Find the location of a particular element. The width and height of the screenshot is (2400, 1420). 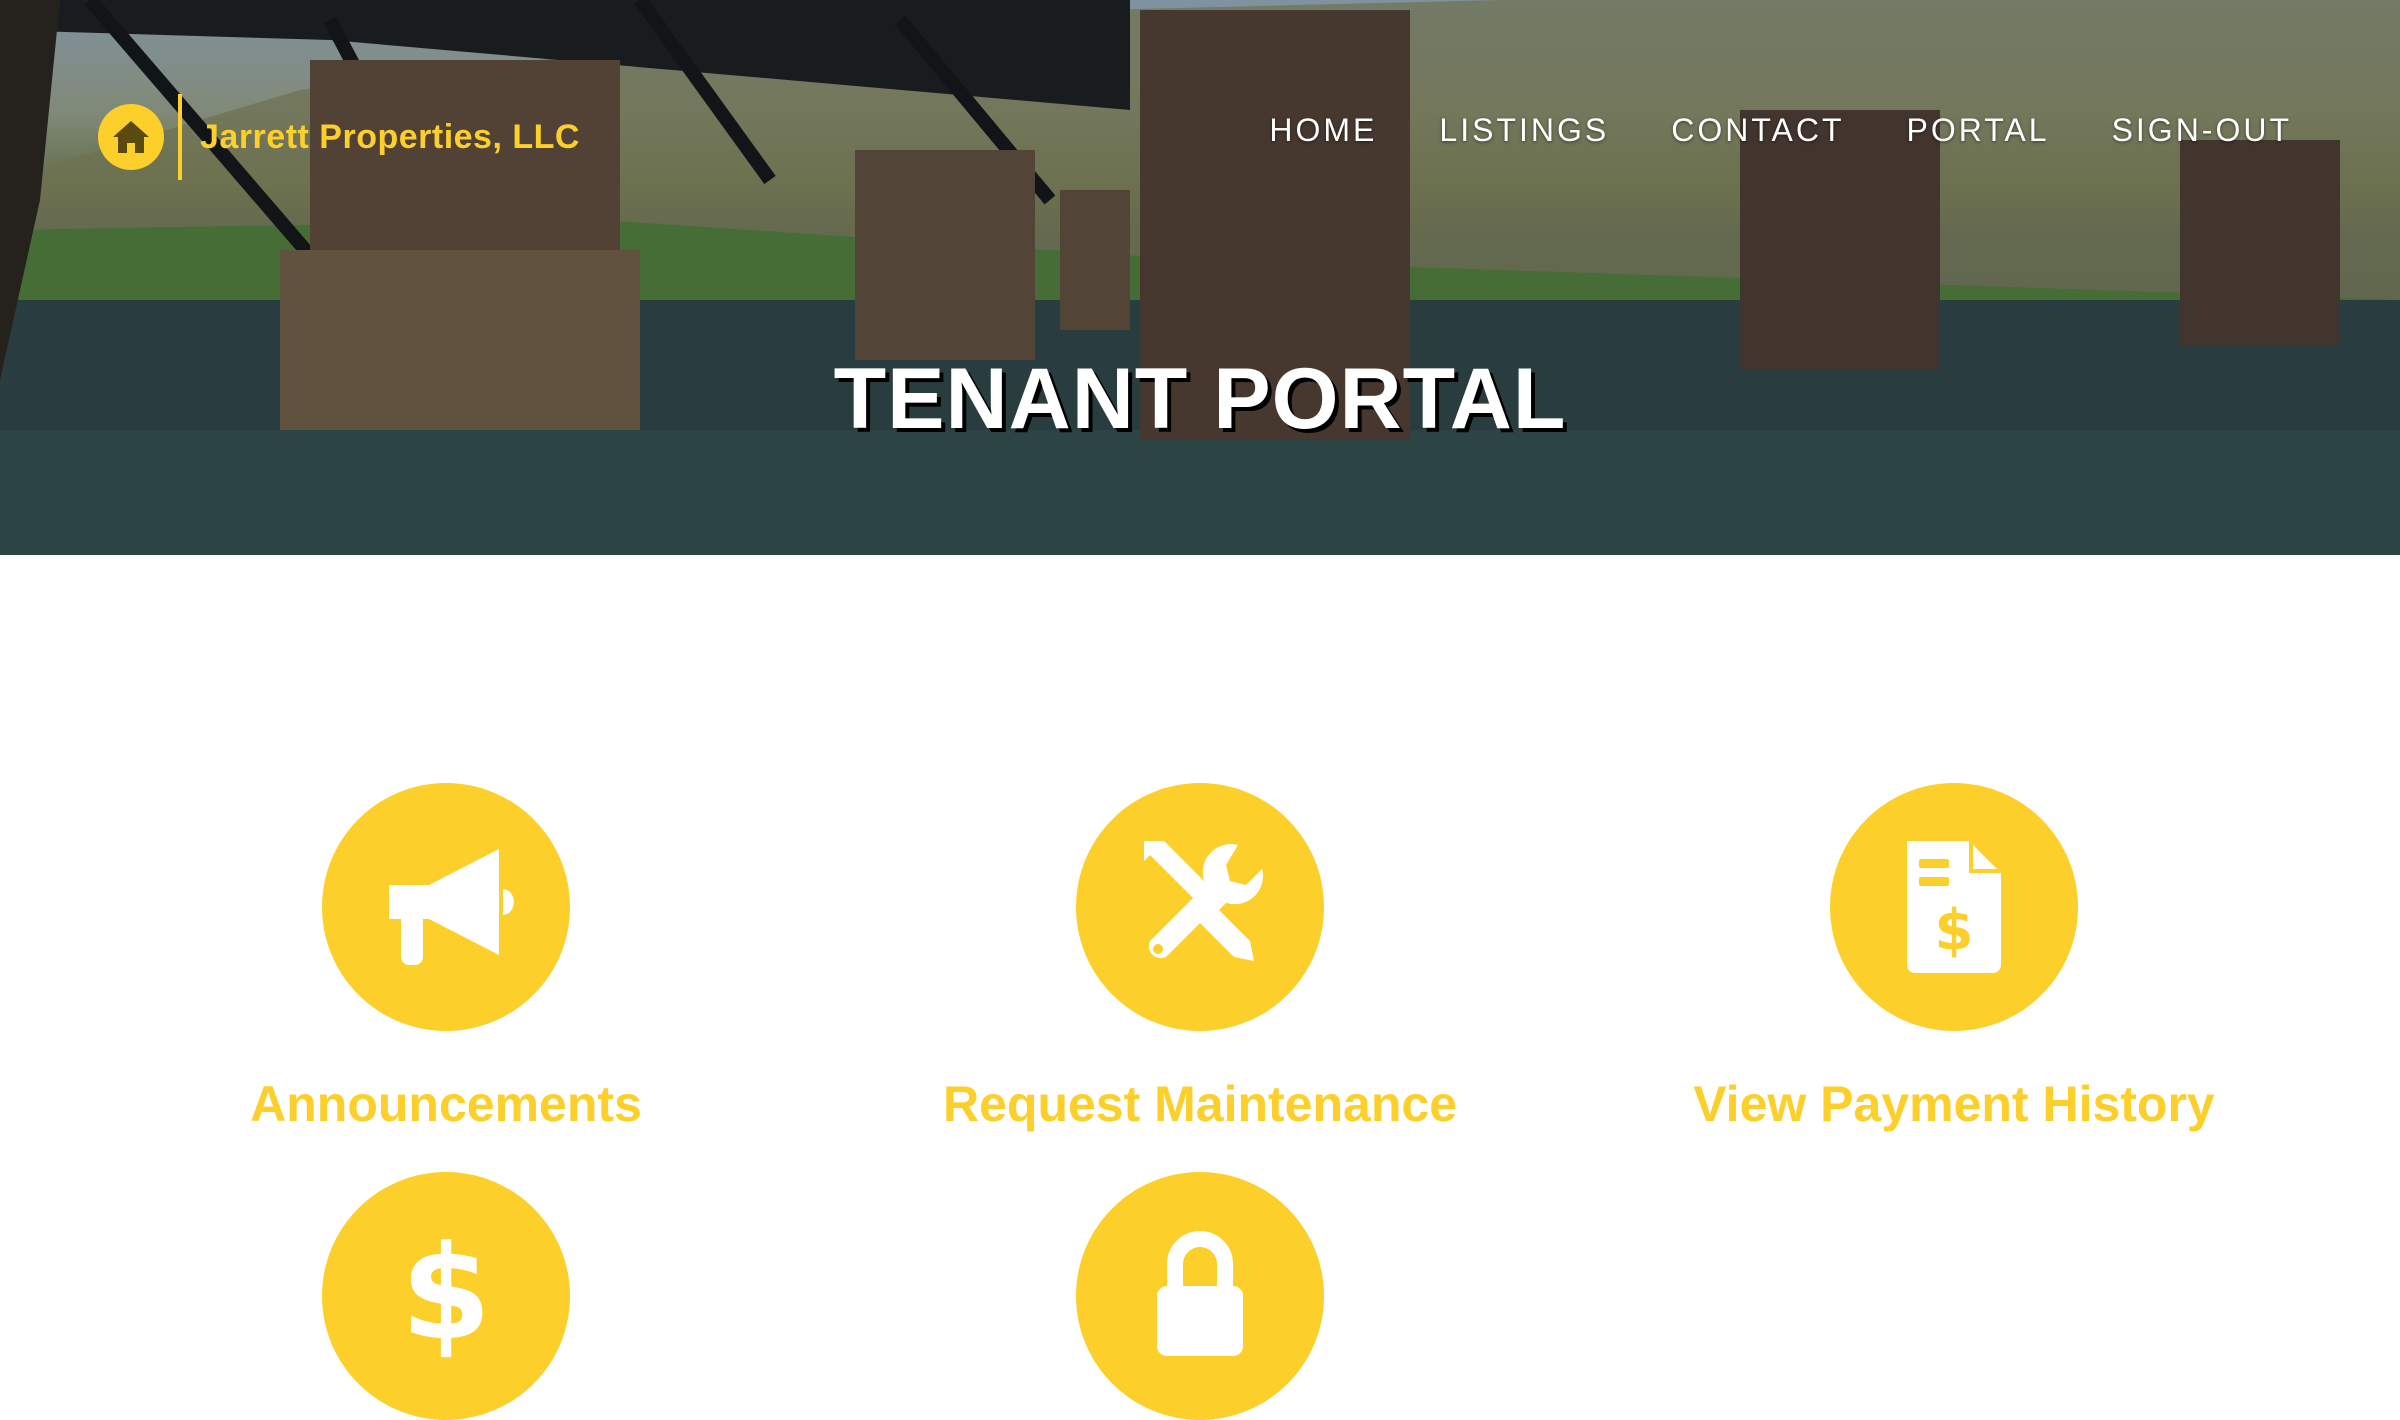

tile-request-maintenance: Request Maintenance is located at coordinates (1200, 958).